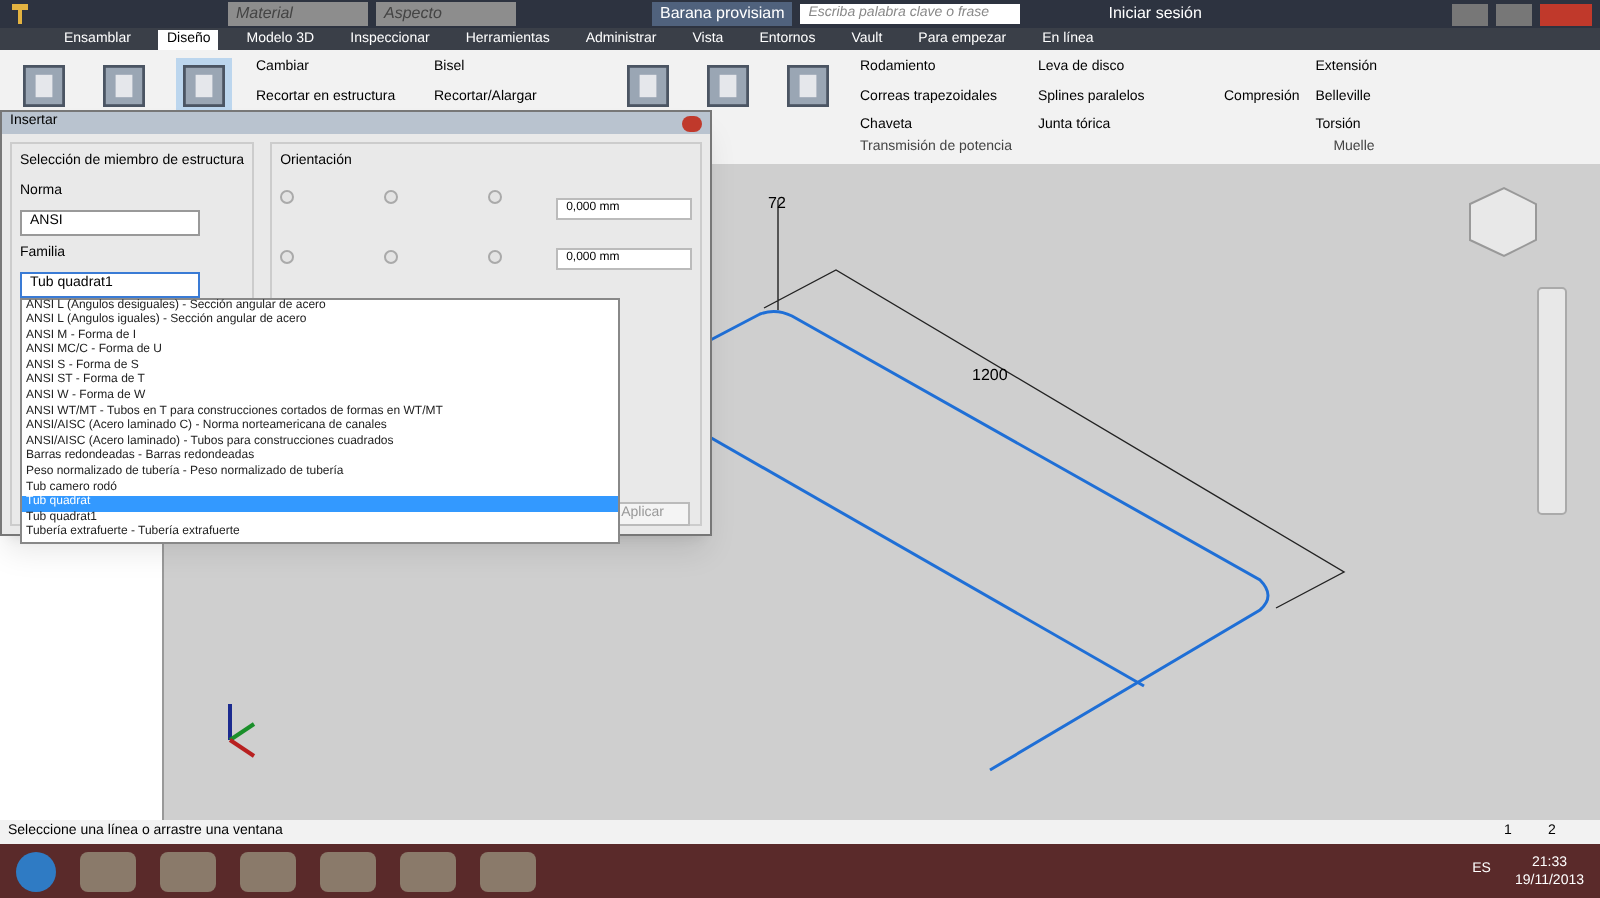 The width and height of the screenshot is (1600, 898). What do you see at coordinates (1470, 14) in the screenshot?
I see `minimize-button` at bounding box center [1470, 14].